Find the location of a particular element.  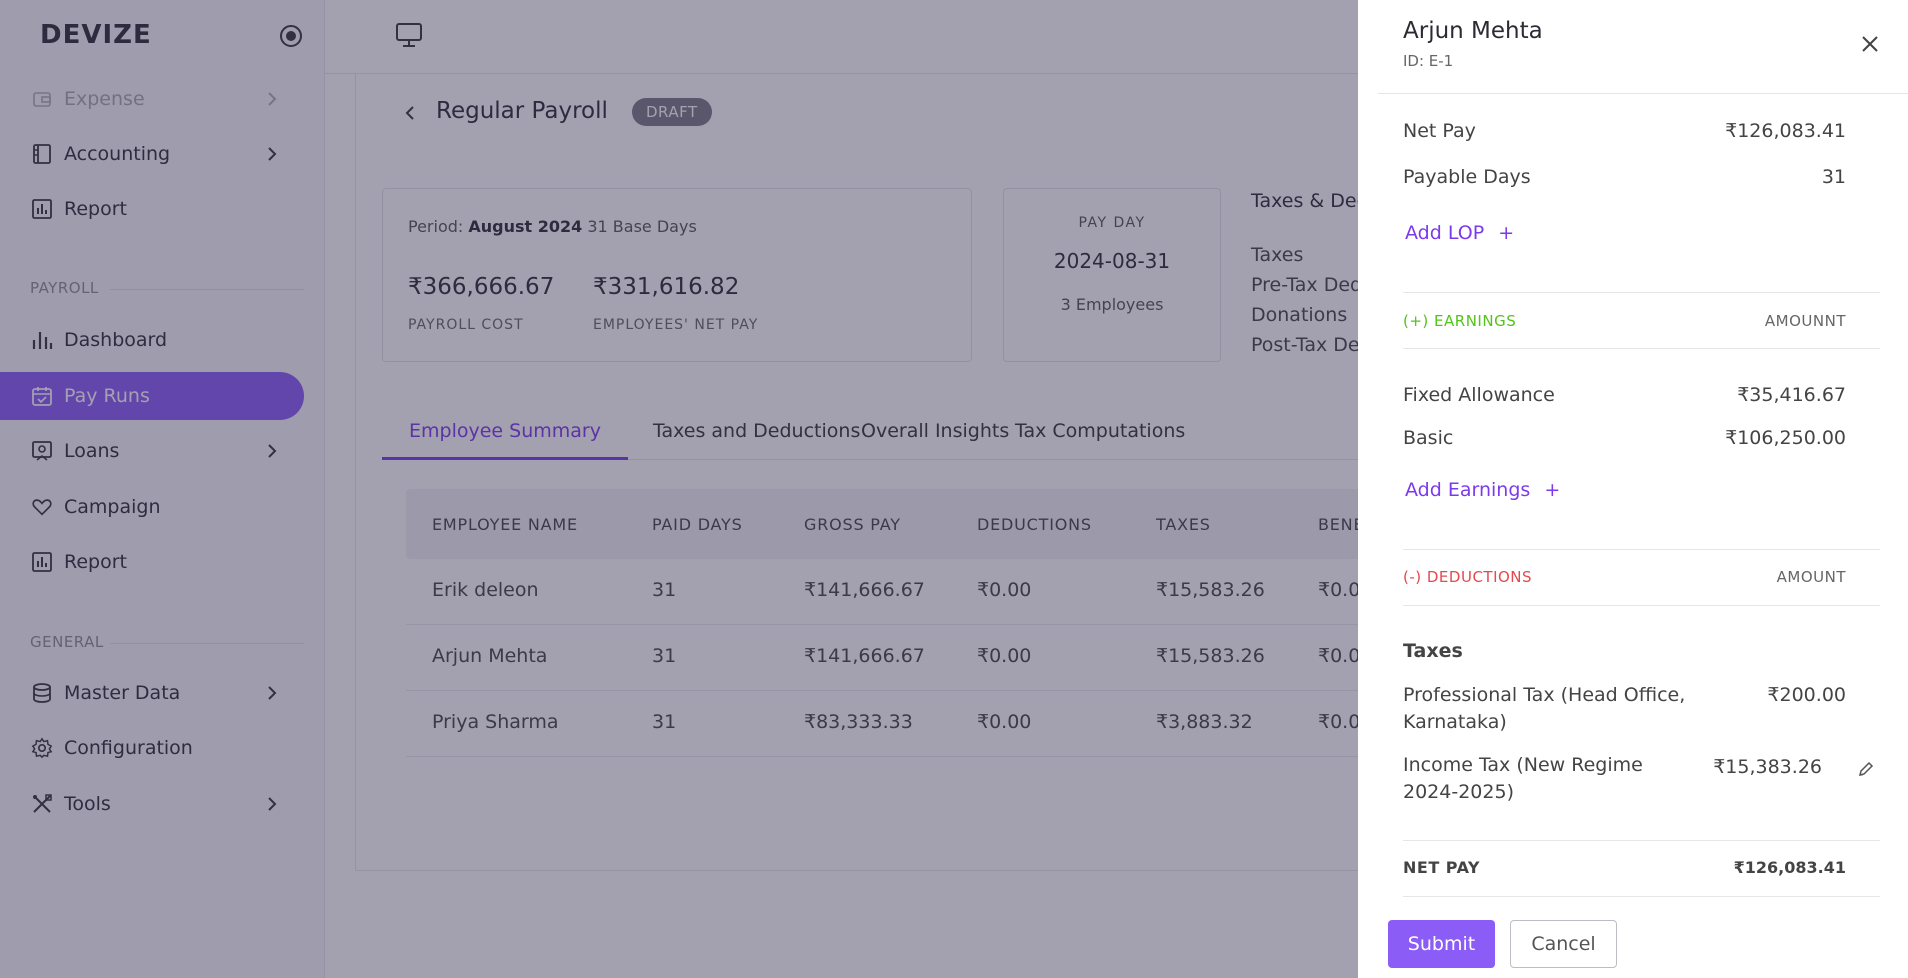

total-net-pay-value: ₹126,083.41 is located at coordinates (1789, 867).